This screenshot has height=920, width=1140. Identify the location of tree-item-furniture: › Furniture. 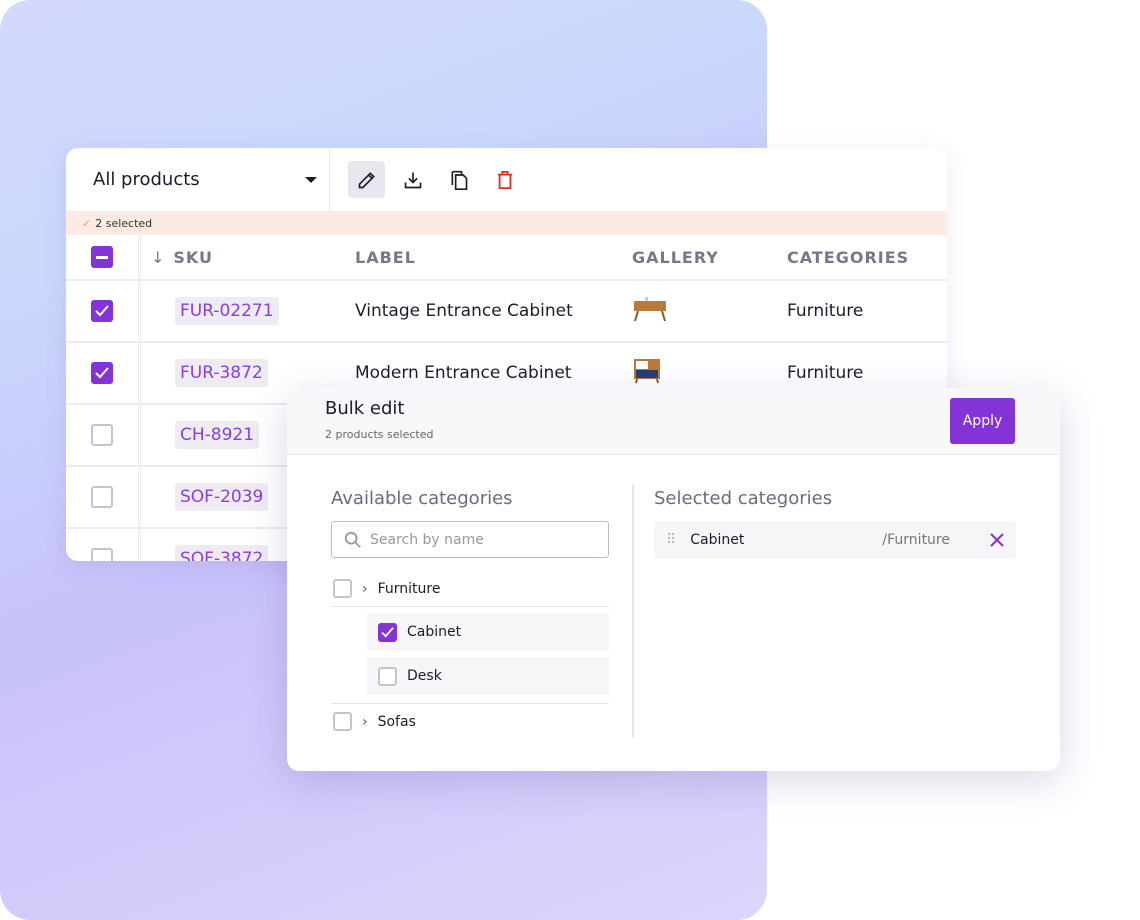
(470, 589).